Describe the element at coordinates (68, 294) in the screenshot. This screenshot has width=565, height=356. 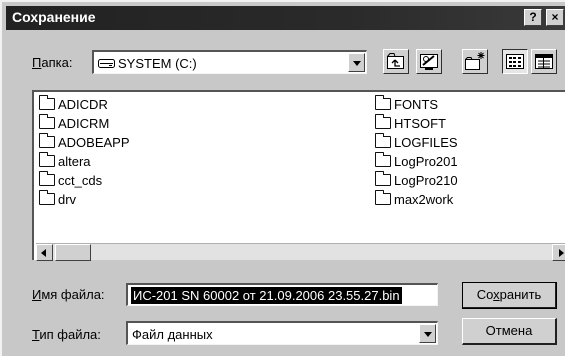
I see `filename-label: Имя файла:` at that location.